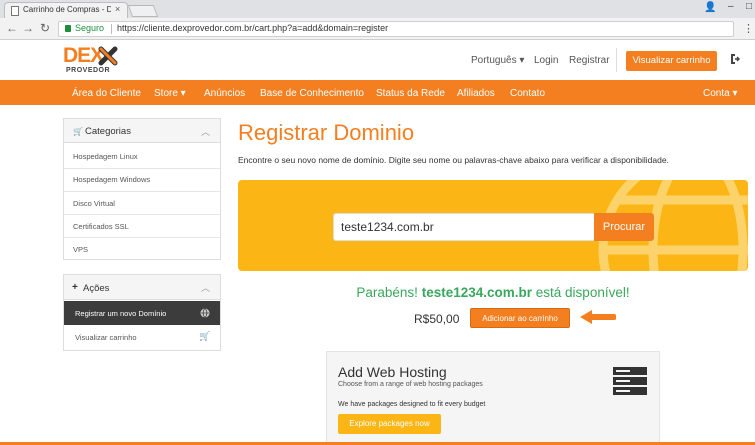 The width and height of the screenshot is (755, 445). Describe the element at coordinates (12, 28) in the screenshot. I see `back-arrow-icon: ←` at that location.